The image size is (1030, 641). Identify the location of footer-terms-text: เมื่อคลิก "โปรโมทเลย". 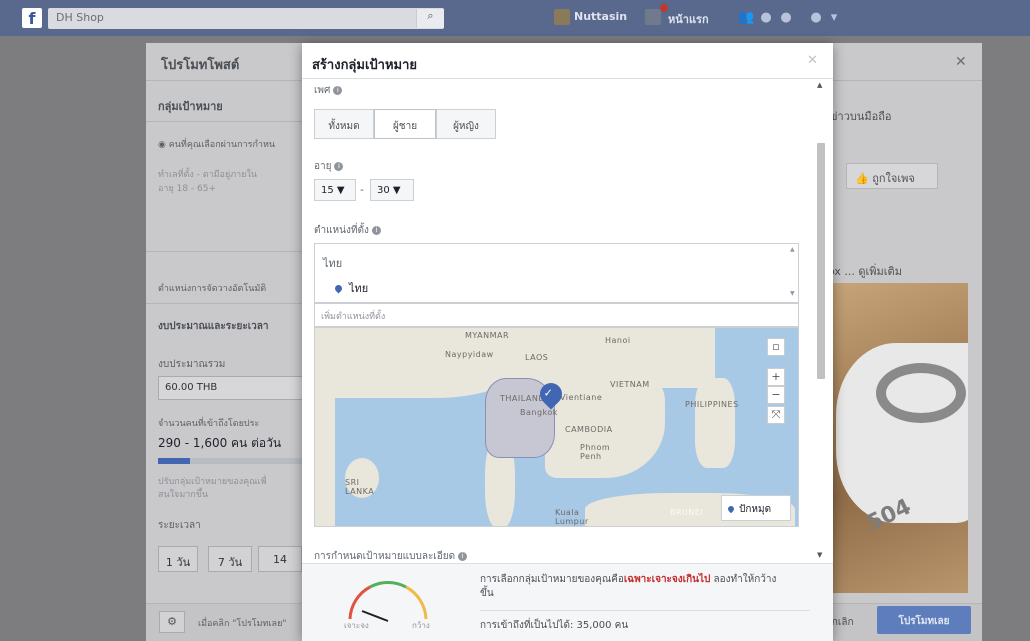
(242, 624).